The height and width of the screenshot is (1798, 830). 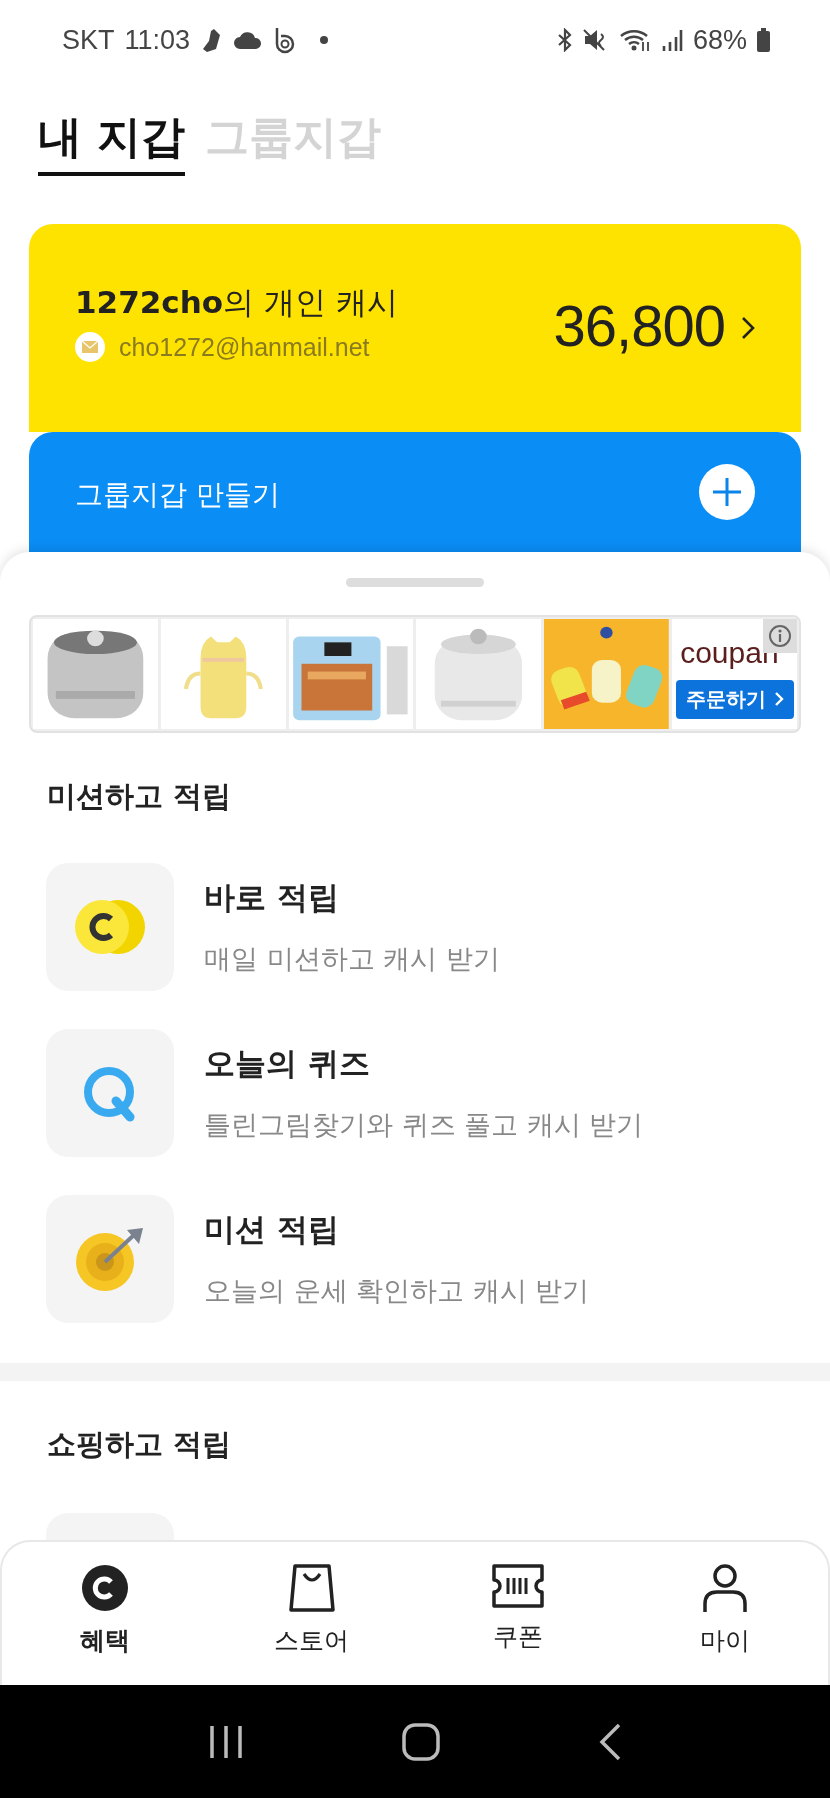 What do you see at coordinates (609, 1741) in the screenshot?
I see `back-icon` at bounding box center [609, 1741].